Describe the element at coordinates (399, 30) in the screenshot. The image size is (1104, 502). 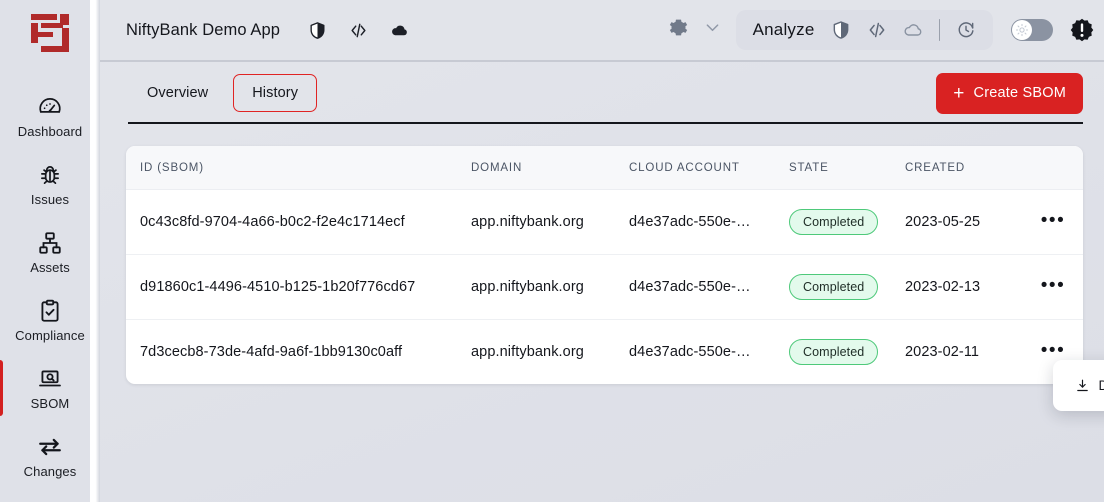
I see `cloud-filled-icon` at that location.